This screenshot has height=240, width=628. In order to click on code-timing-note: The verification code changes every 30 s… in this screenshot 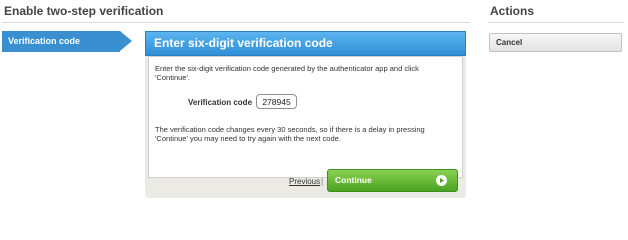, I will do `click(290, 134)`.